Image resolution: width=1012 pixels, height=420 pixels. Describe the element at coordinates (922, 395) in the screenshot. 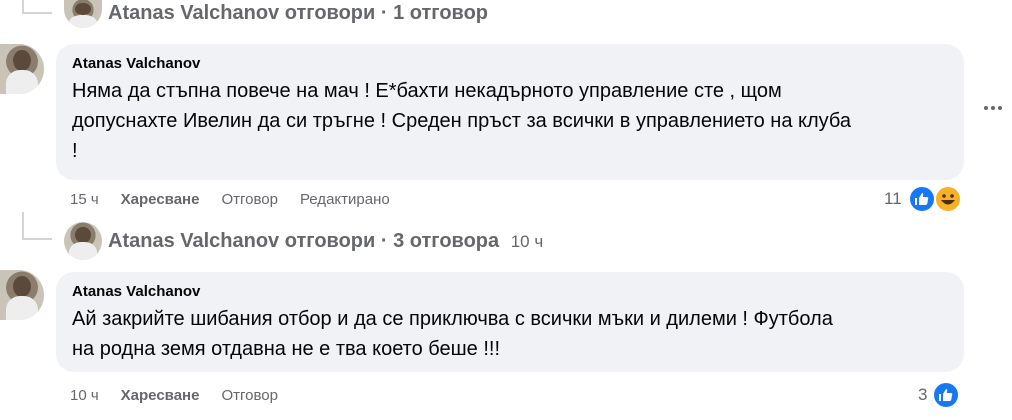

I see `reaction-count: 3` at that location.